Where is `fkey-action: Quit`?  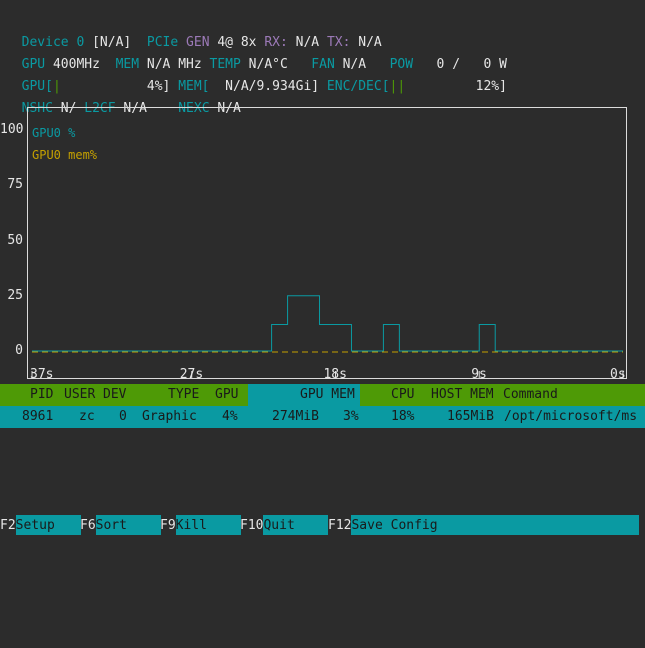 fkey-action: Quit is located at coordinates (296, 525).